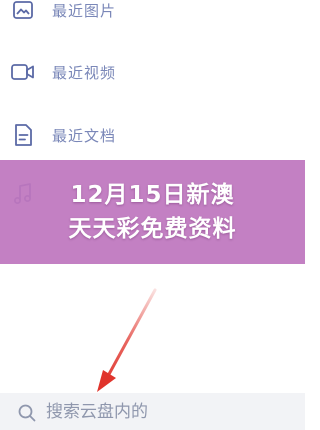 Image resolution: width=320 pixels, height=430 pixels. What do you see at coordinates (230, 411) in the screenshot?
I see `search-blur-mask` at bounding box center [230, 411].